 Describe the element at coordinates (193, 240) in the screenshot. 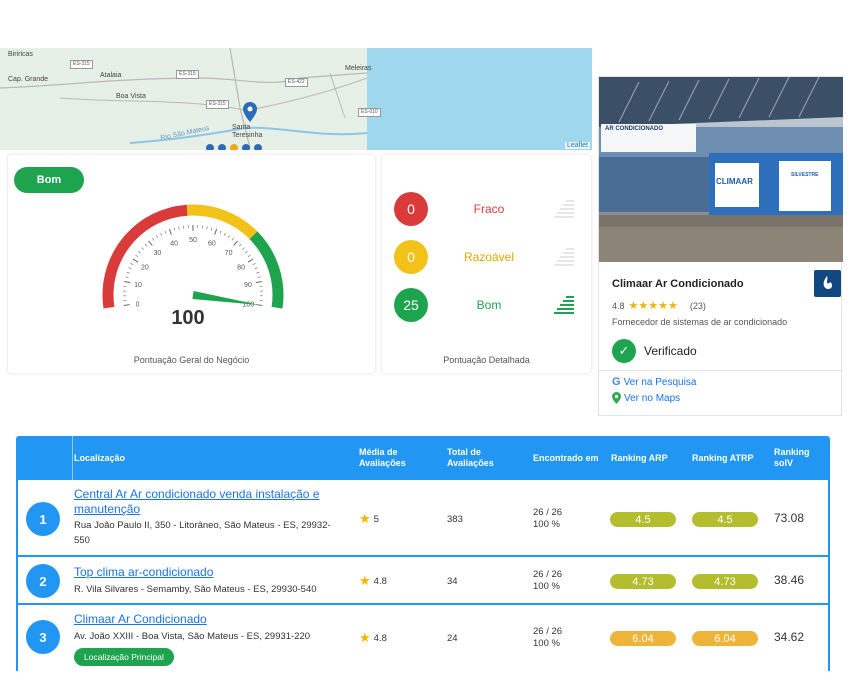

I see `gauge-tick-label: 50` at that location.